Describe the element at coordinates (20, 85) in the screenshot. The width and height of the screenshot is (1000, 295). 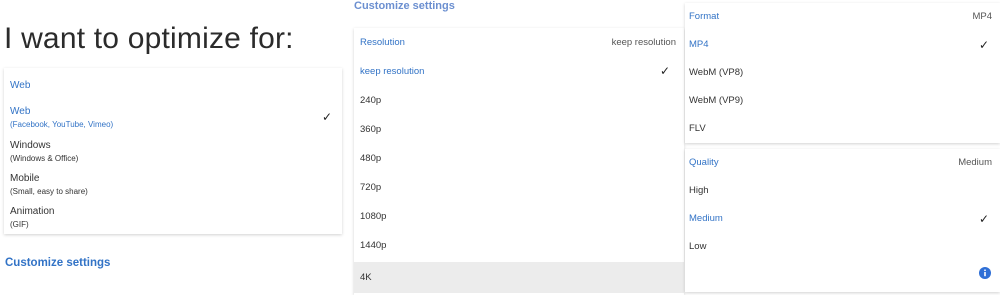
I see `optimize-selected-header: Web` at that location.